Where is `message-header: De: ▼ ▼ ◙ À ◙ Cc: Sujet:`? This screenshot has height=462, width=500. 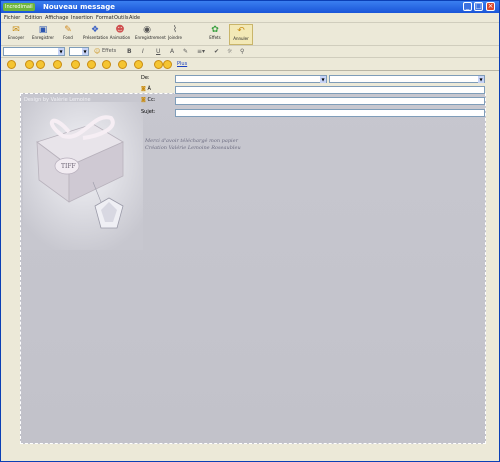 message-header: De: ▼ ▼ ◙ À ◙ Cc: Sujet: is located at coordinates (314, 97).